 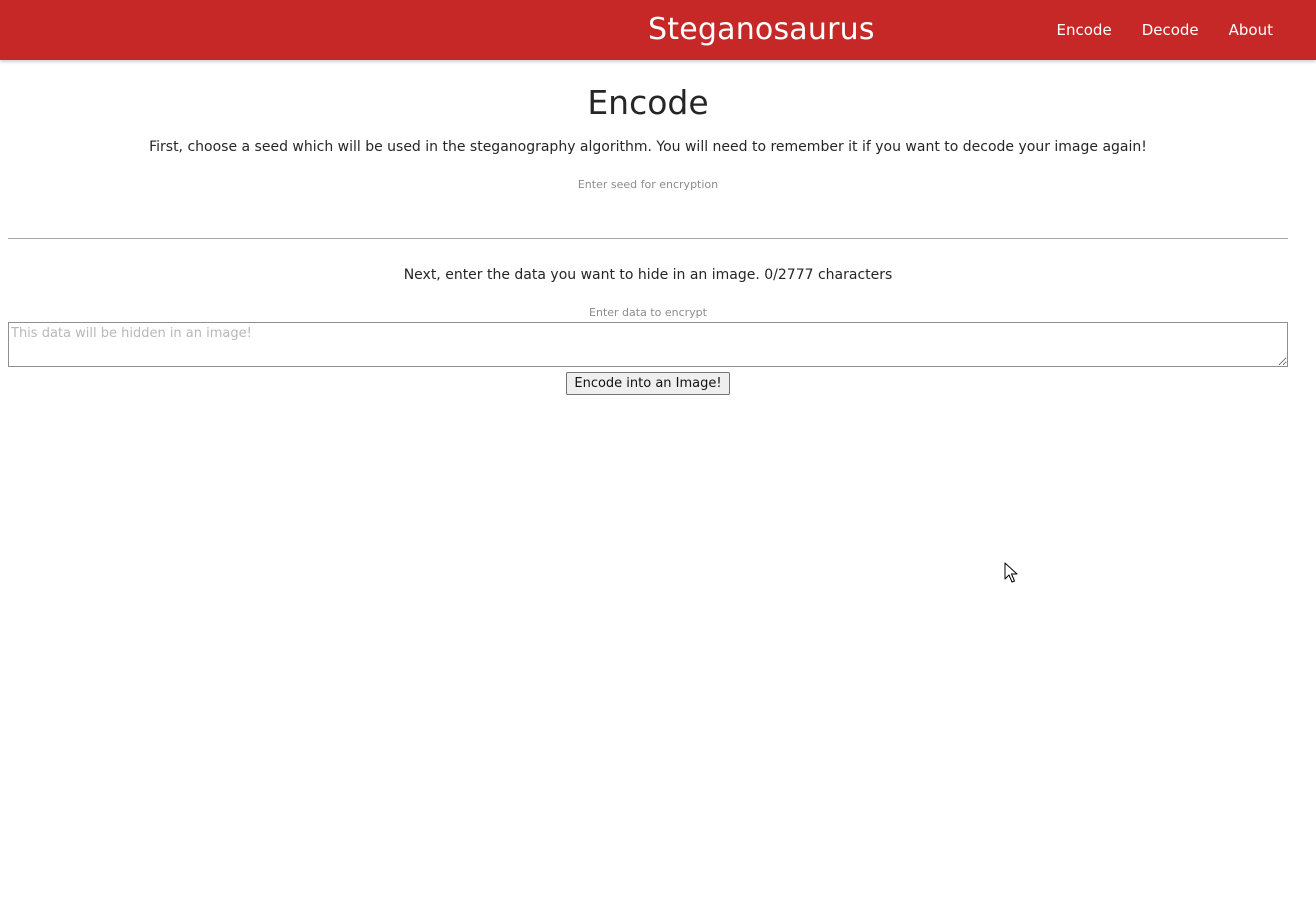 What do you see at coordinates (1084, 30) in the screenshot?
I see `nav-link-encode: Encode` at bounding box center [1084, 30].